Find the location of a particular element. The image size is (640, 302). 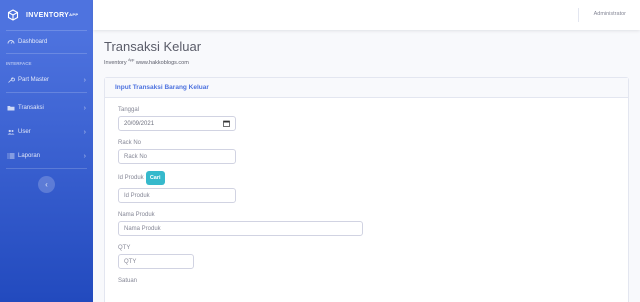

sidebar-heading: INTERFACE is located at coordinates (19, 63).